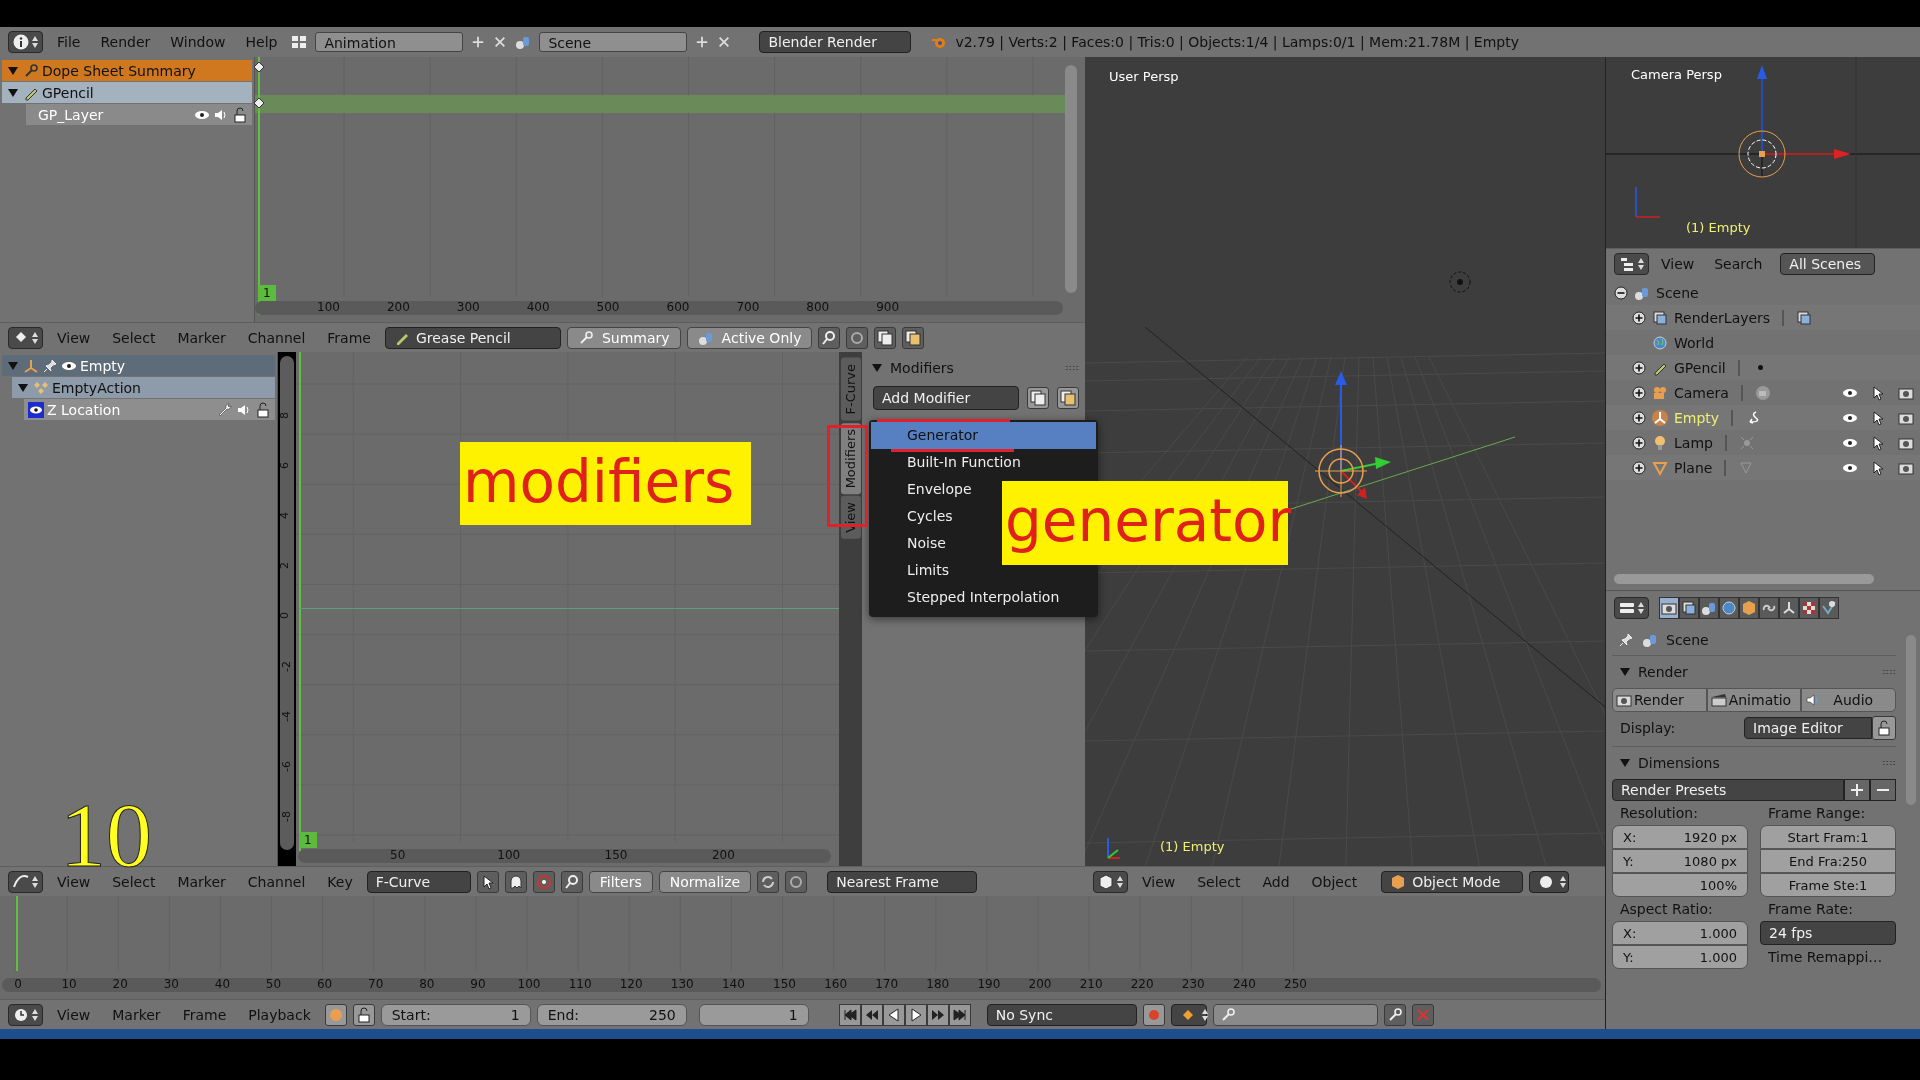  What do you see at coordinates (299, 42) in the screenshot?
I see `layout-icon` at bounding box center [299, 42].